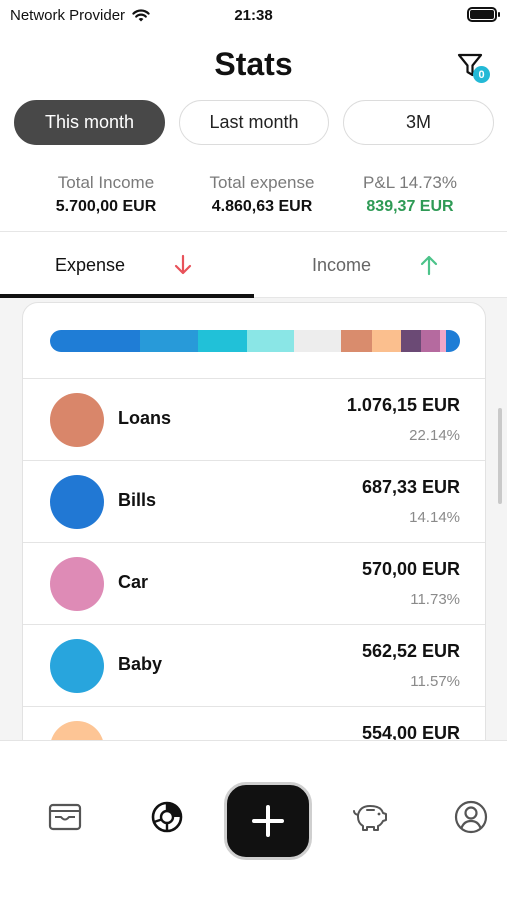 This screenshot has height=900, width=507. Describe the element at coordinates (262, 182) in the screenshot. I see `total-expense-label: Total expense` at that location.